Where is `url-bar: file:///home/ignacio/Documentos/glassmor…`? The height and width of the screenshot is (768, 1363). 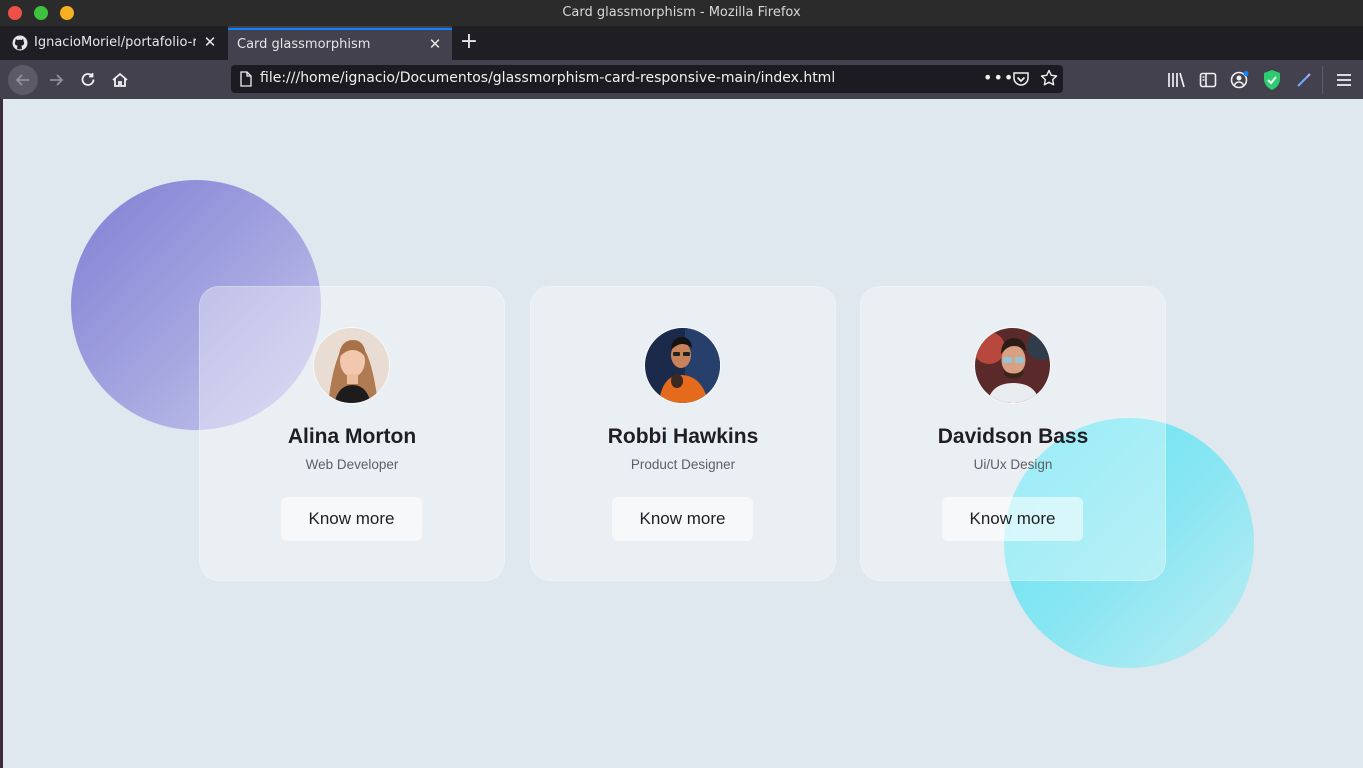 url-bar: file:///home/ignacio/Documentos/glassmor… is located at coordinates (647, 79).